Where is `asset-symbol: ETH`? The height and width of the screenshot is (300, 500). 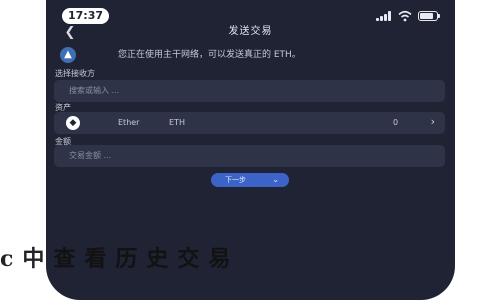
asset-symbol: ETH is located at coordinates (177, 122).